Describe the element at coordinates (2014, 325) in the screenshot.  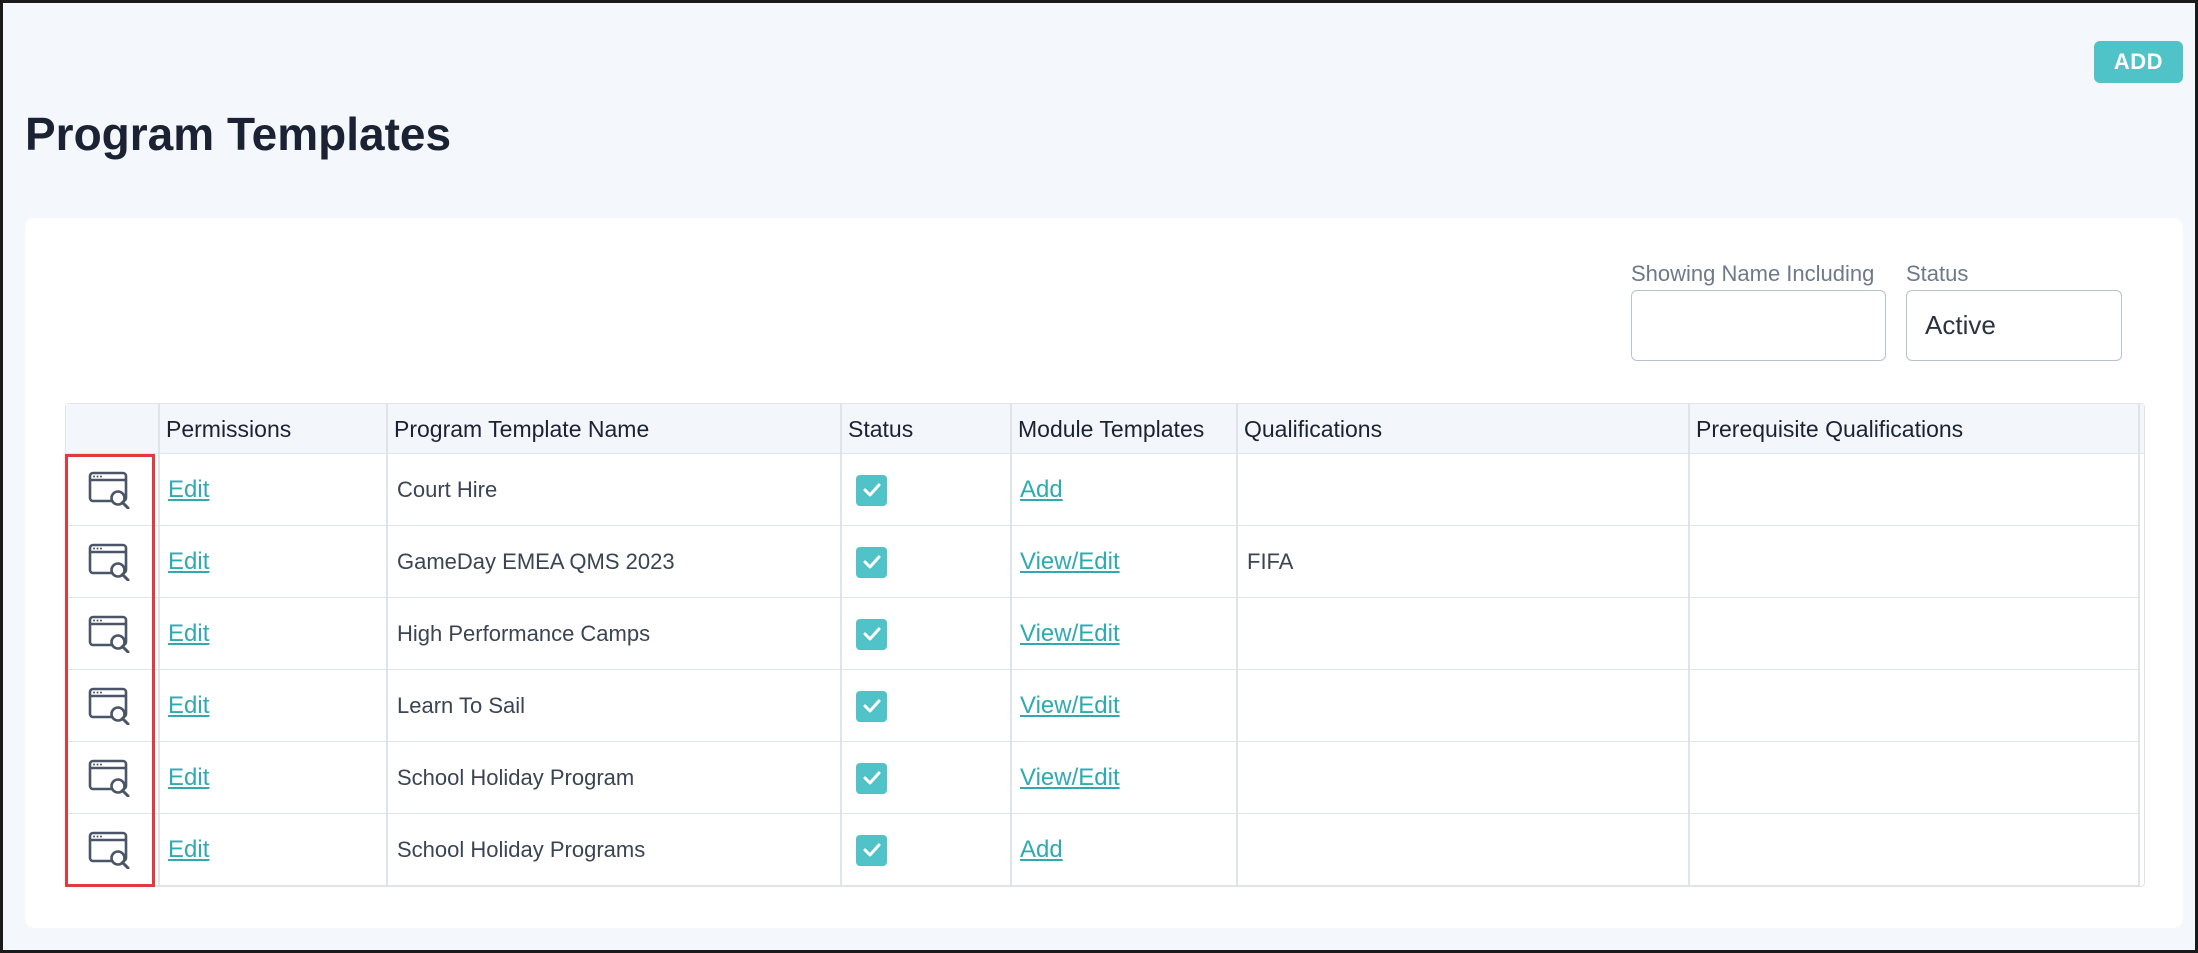
I see `status-filter-select: Active` at that location.